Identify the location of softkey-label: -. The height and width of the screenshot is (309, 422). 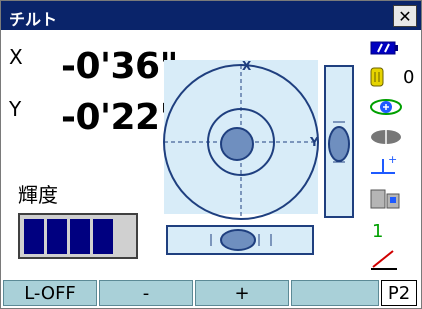
(146, 293).